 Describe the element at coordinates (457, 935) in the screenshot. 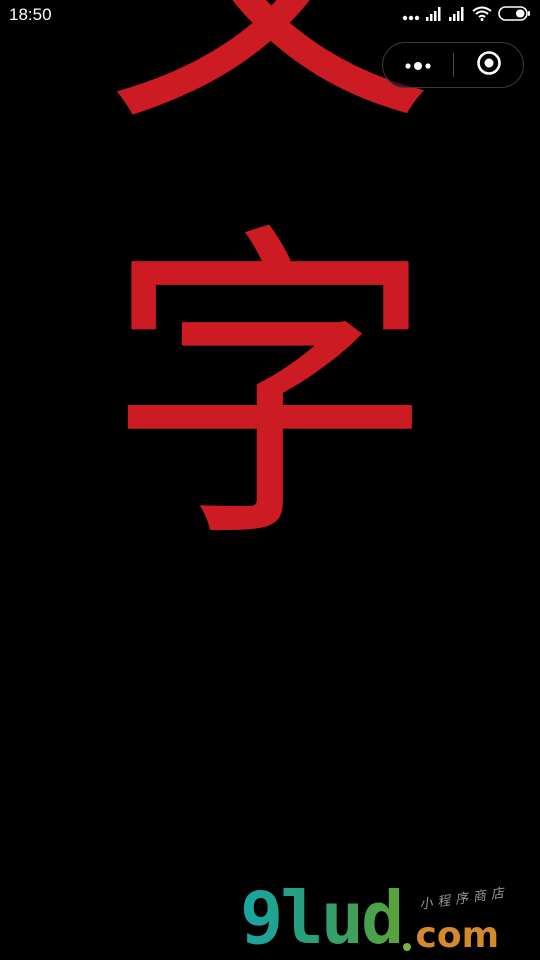

I see `watermark-domain-text: com` at that location.